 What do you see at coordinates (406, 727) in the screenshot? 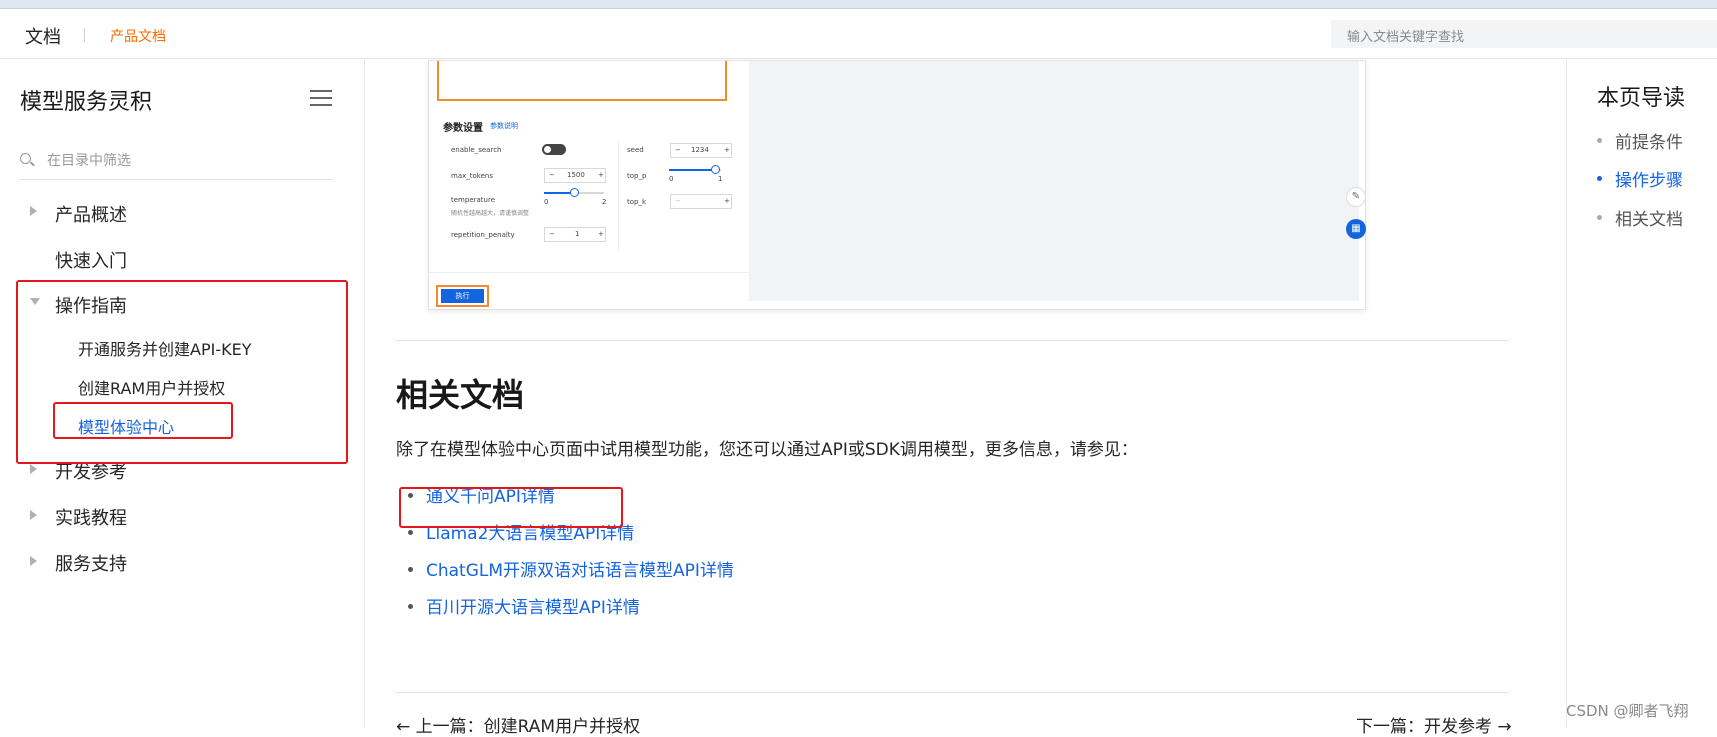
I see `arrow-left-icon: ←` at bounding box center [406, 727].